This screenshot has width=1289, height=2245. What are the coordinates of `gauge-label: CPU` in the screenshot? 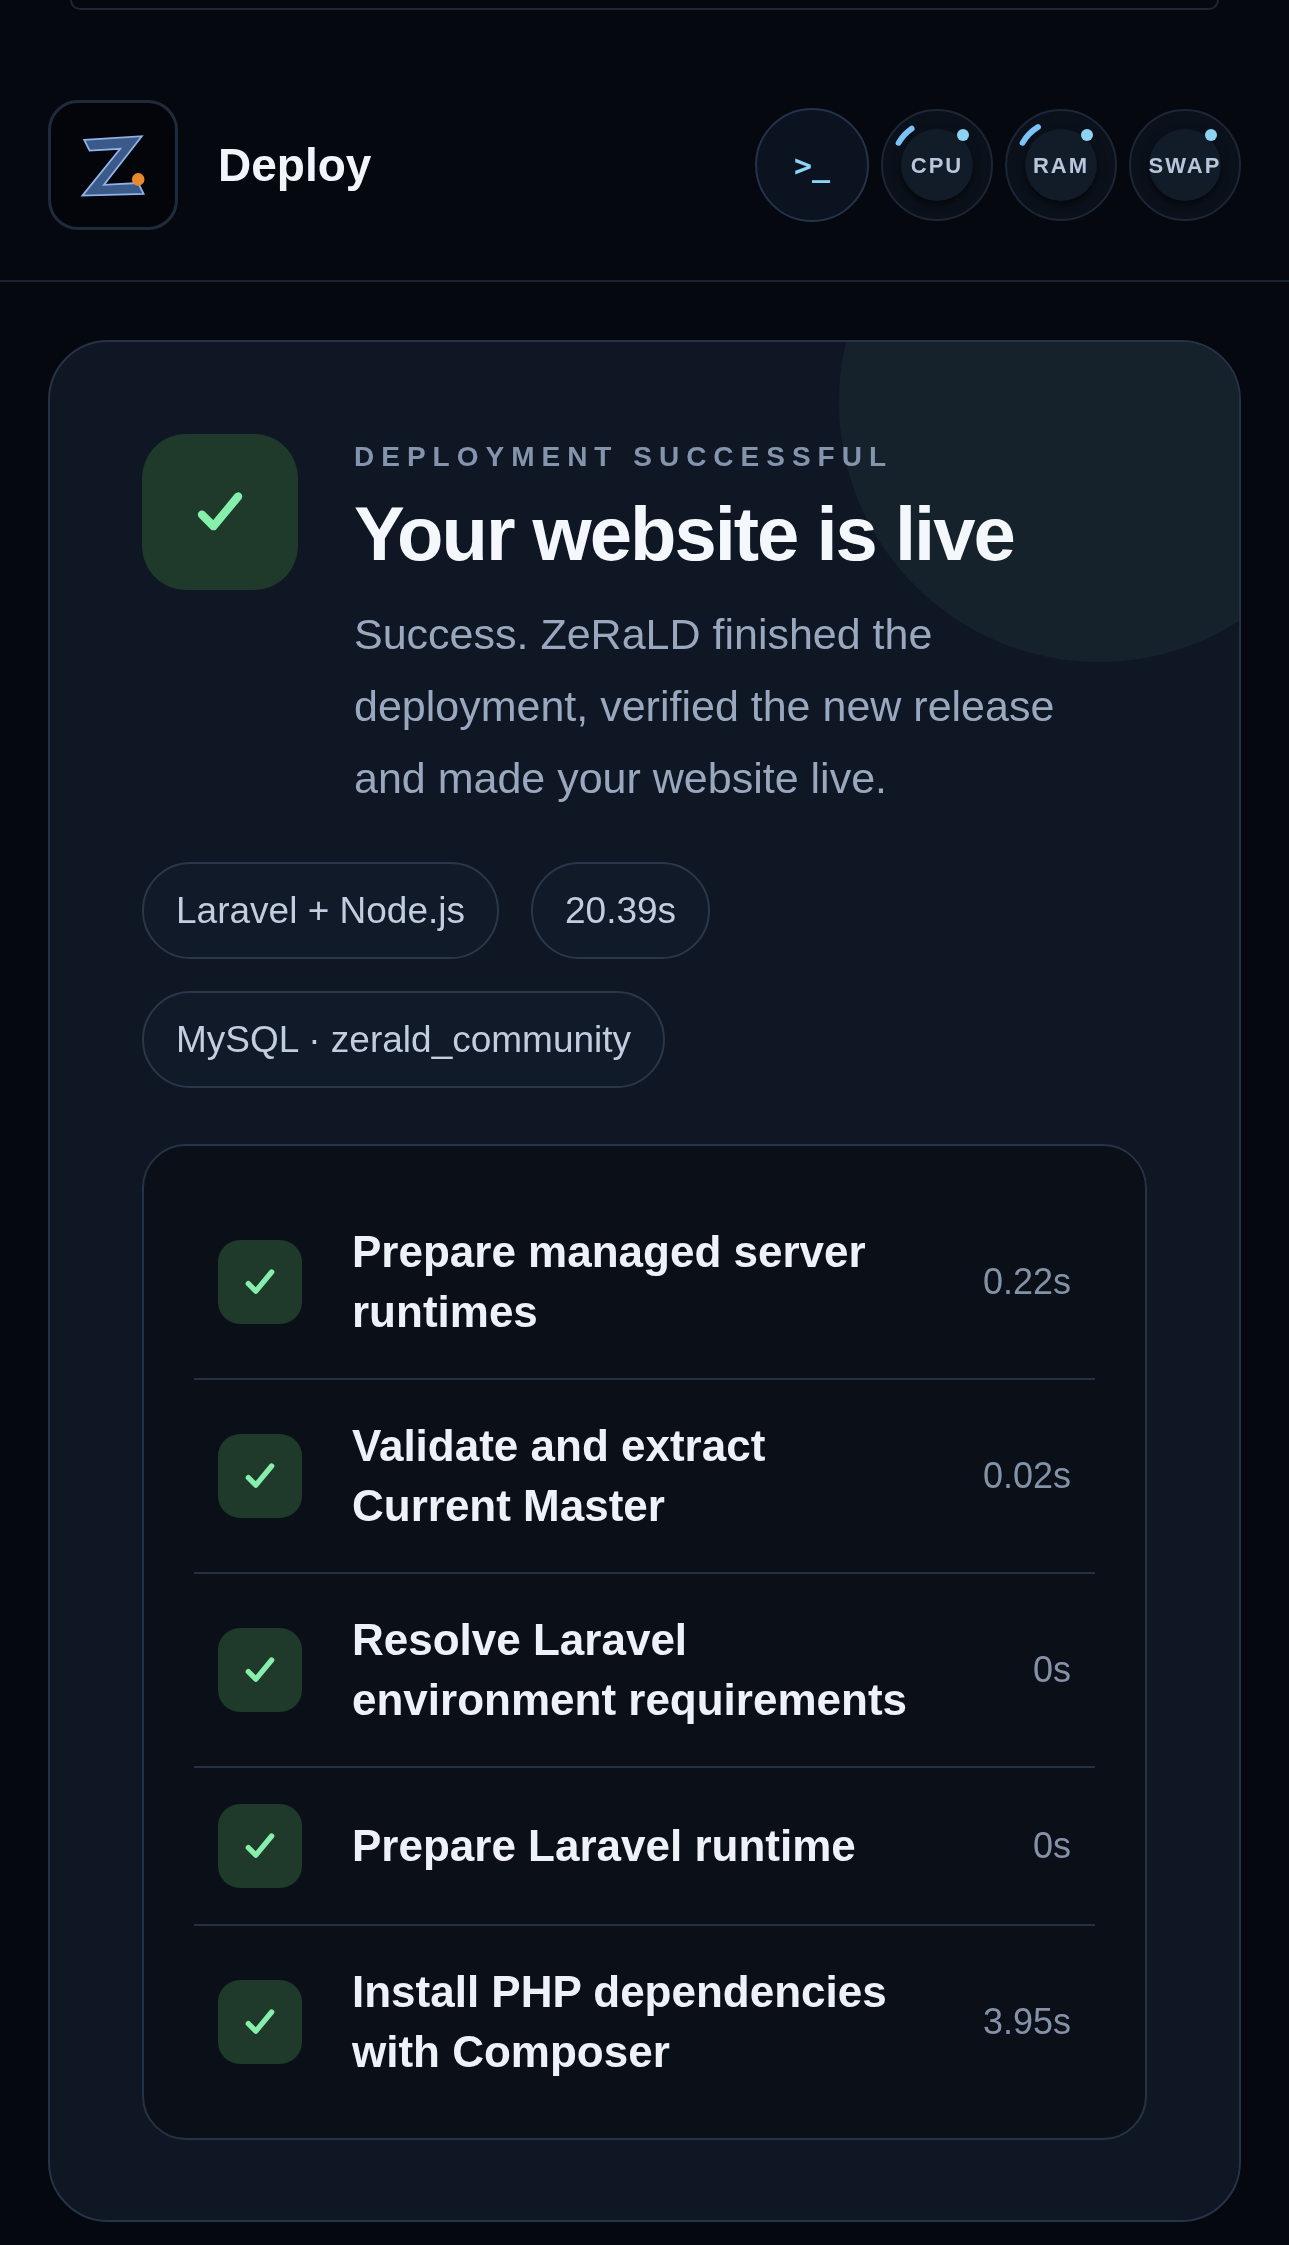 It's located at (937, 165).